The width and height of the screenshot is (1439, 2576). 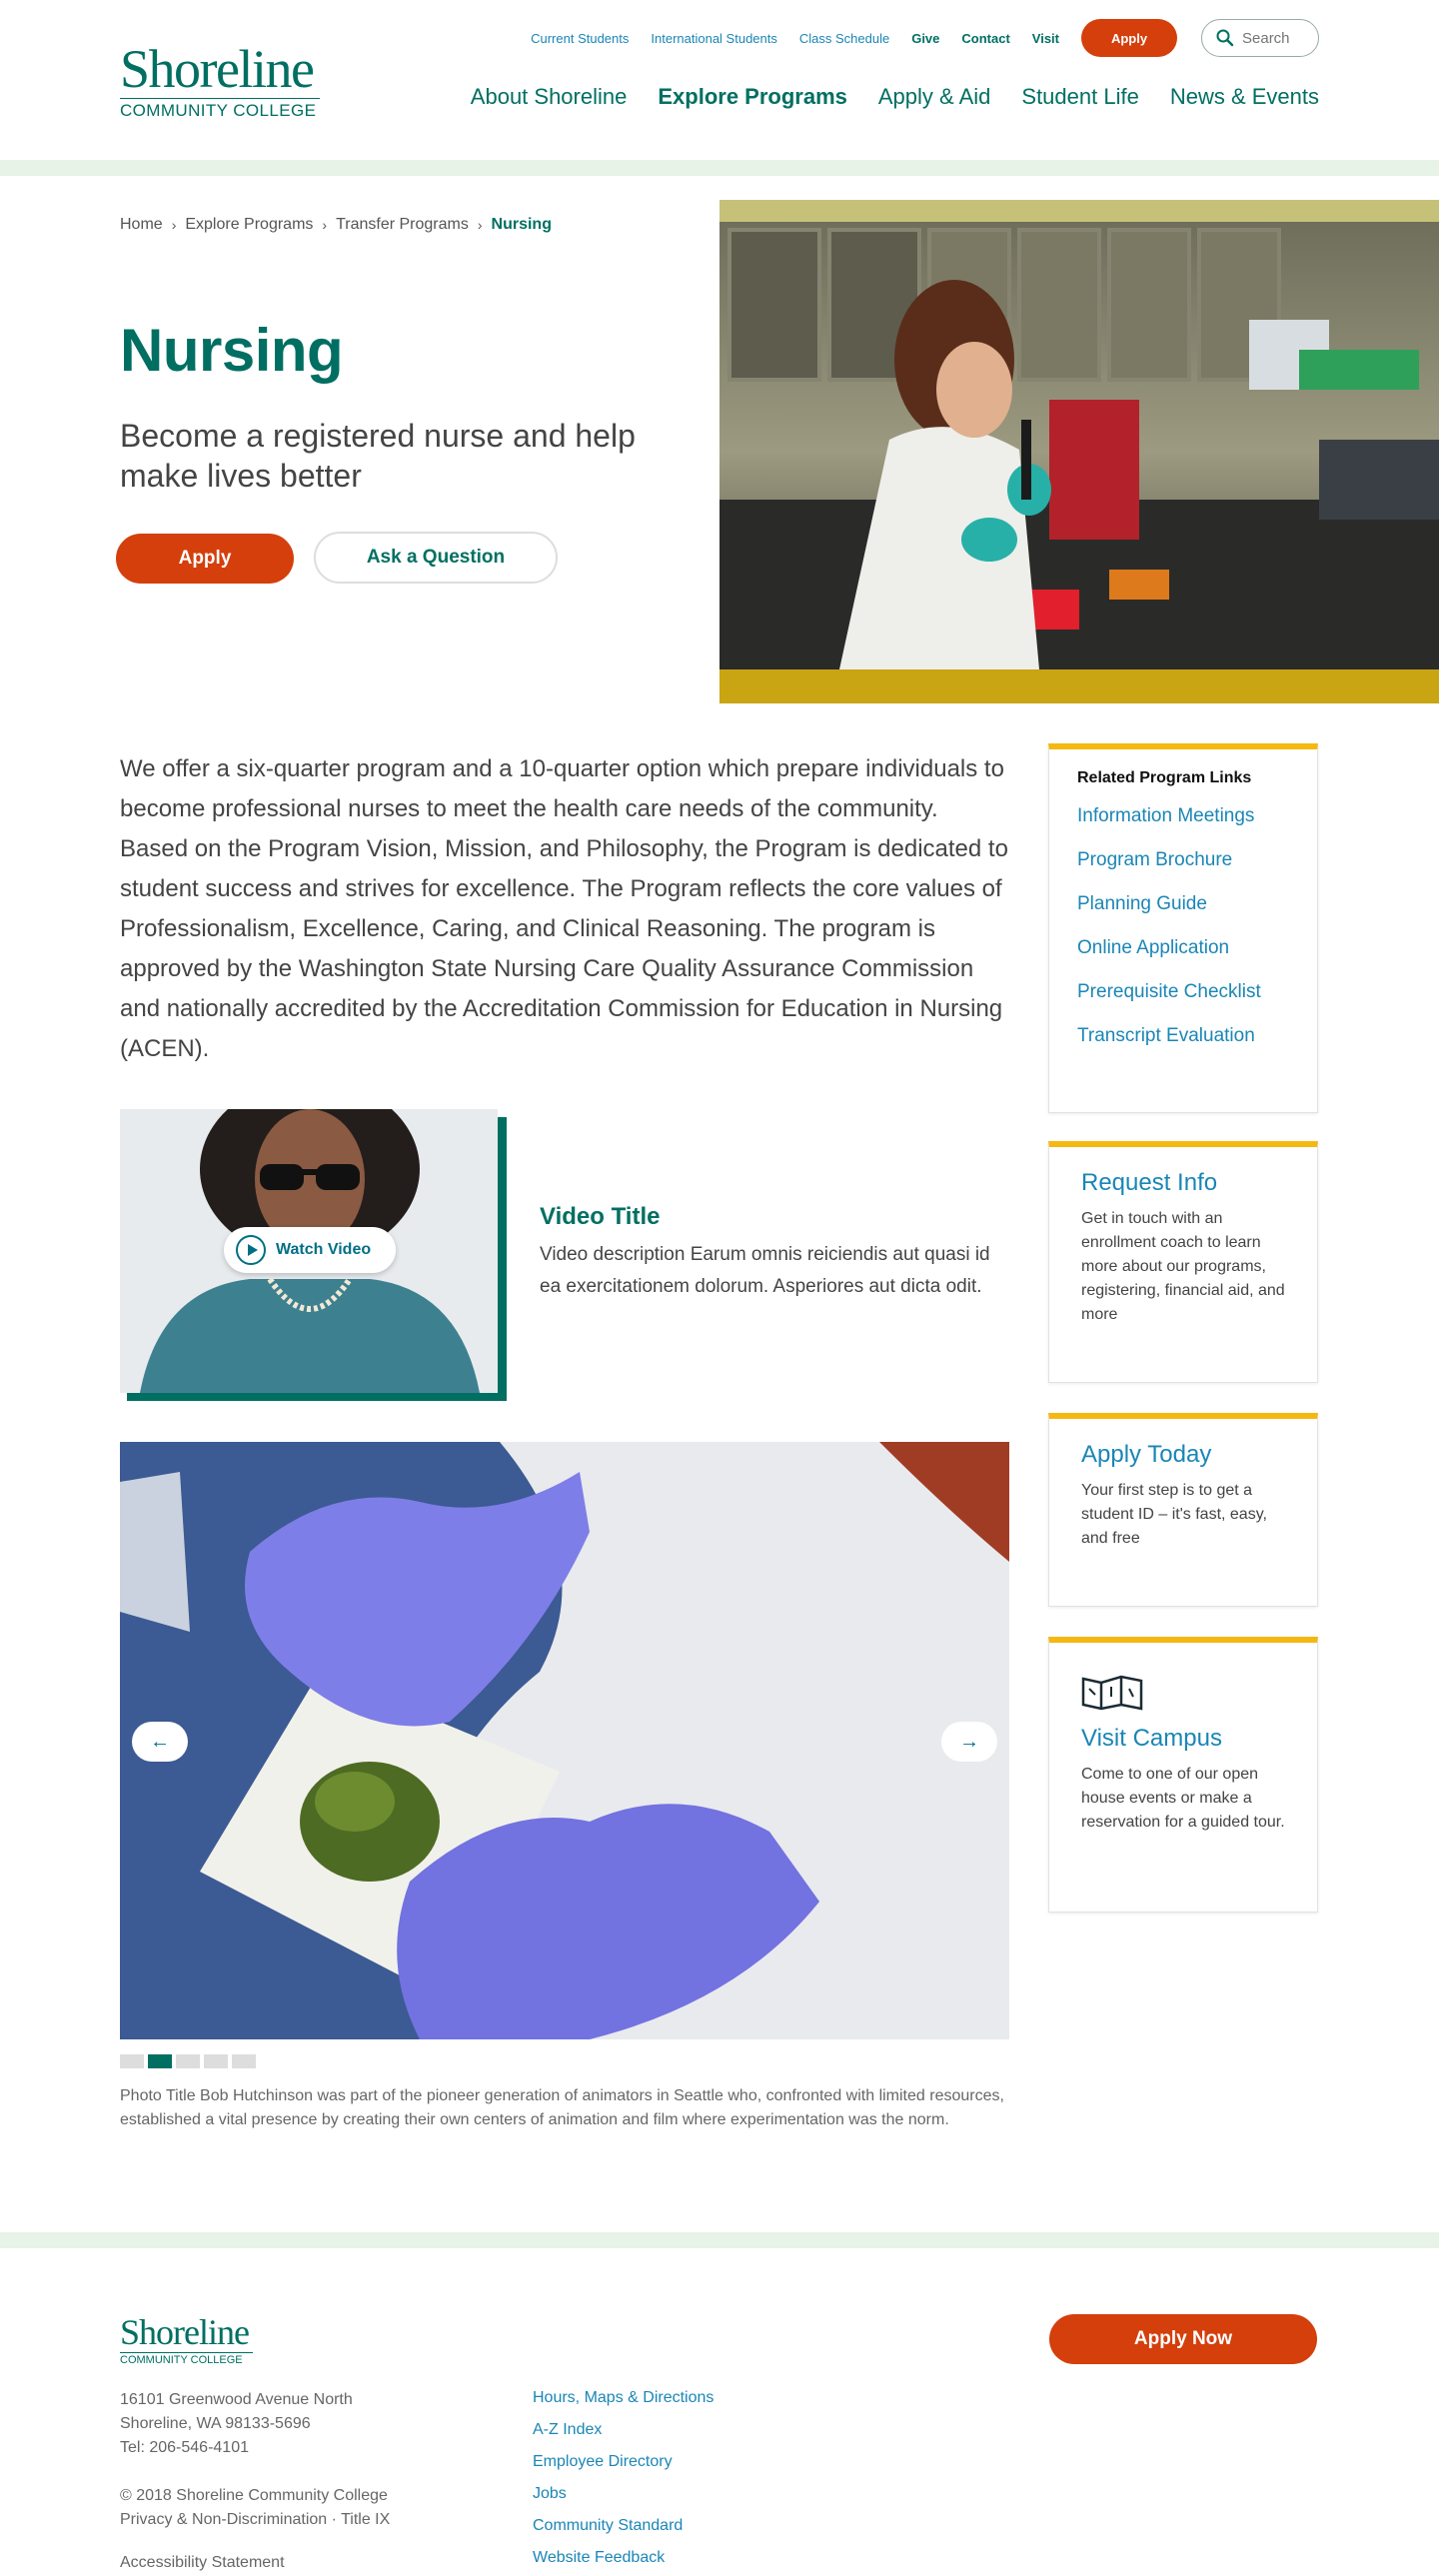 What do you see at coordinates (623, 2494) in the screenshot?
I see `footer-link-jobs: Jobs` at bounding box center [623, 2494].